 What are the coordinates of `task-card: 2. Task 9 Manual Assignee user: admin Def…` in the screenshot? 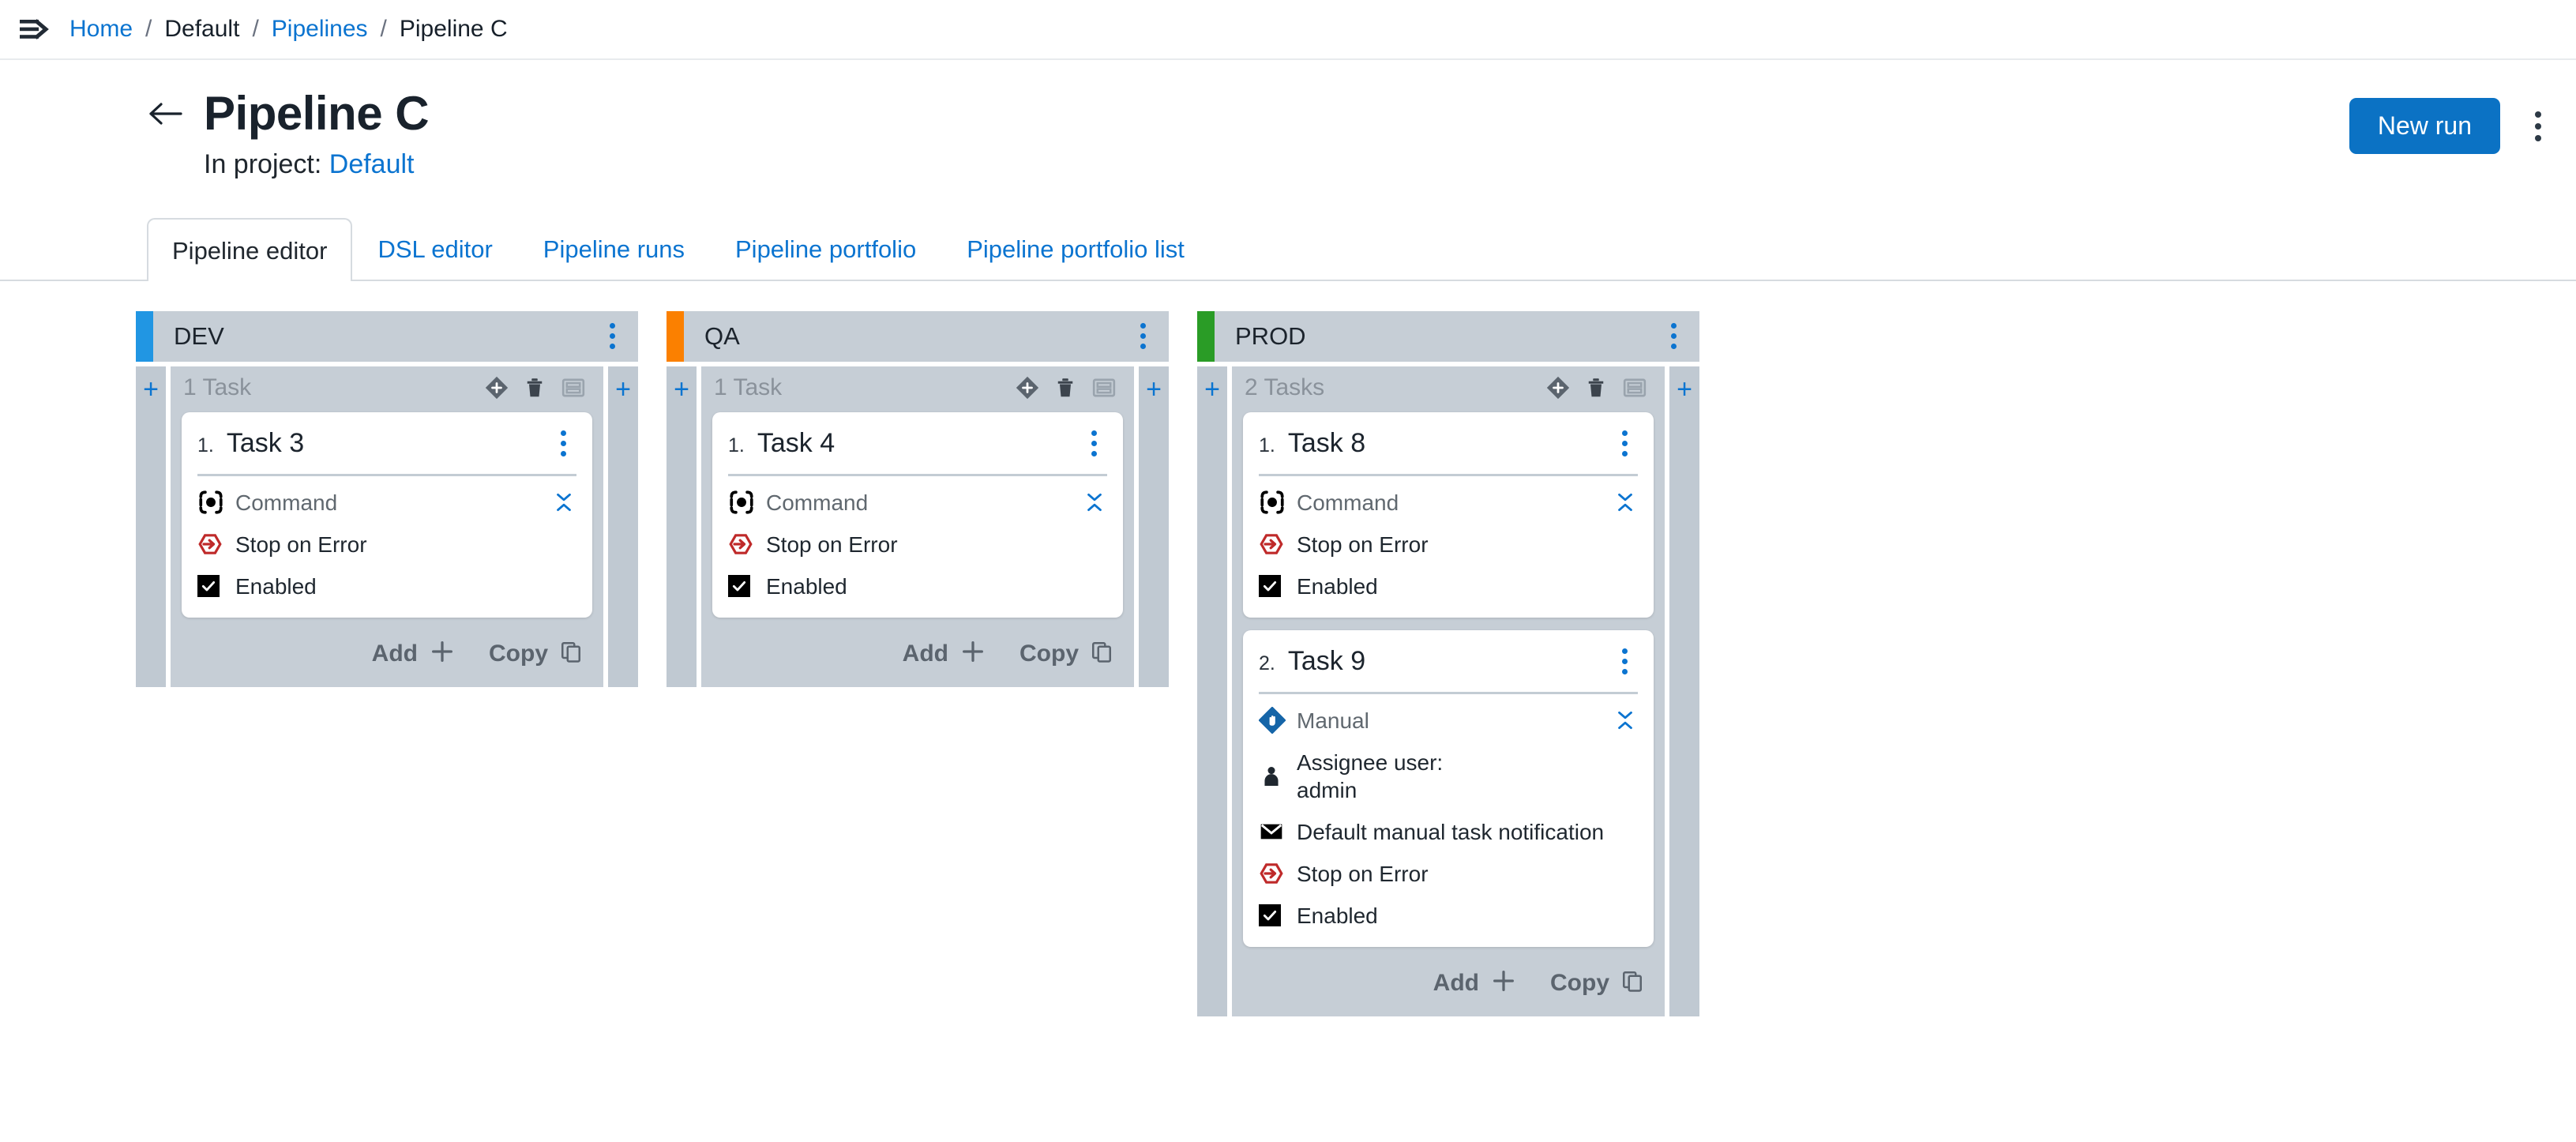 It's located at (1448, 788).